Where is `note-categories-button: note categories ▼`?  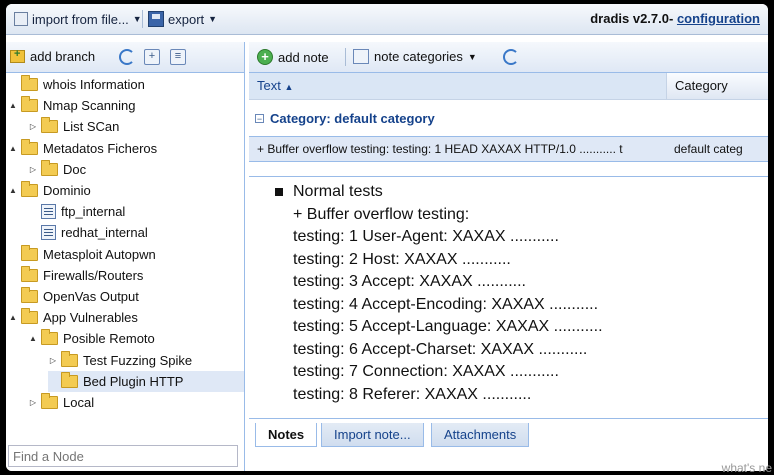
note-categories-button: note categories ▼ is located at coordinates (415, 56).